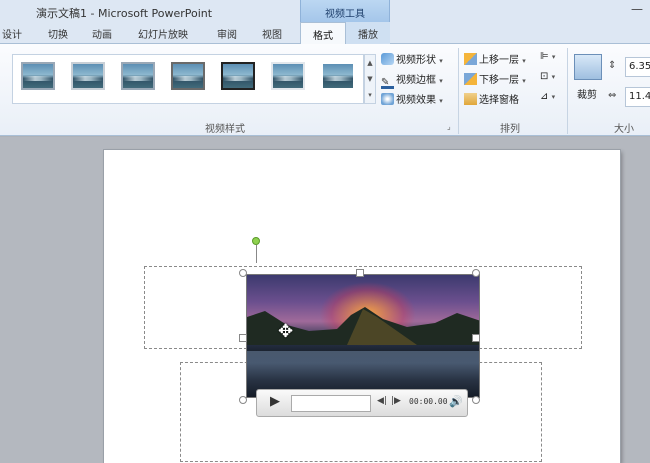 Image resolution: width=650 pixels, height=463 pixels. What do you see at coordinates (624, 129) in the screenshot?
I see `group-label-size: 大小` at bounding box center [624, 129].